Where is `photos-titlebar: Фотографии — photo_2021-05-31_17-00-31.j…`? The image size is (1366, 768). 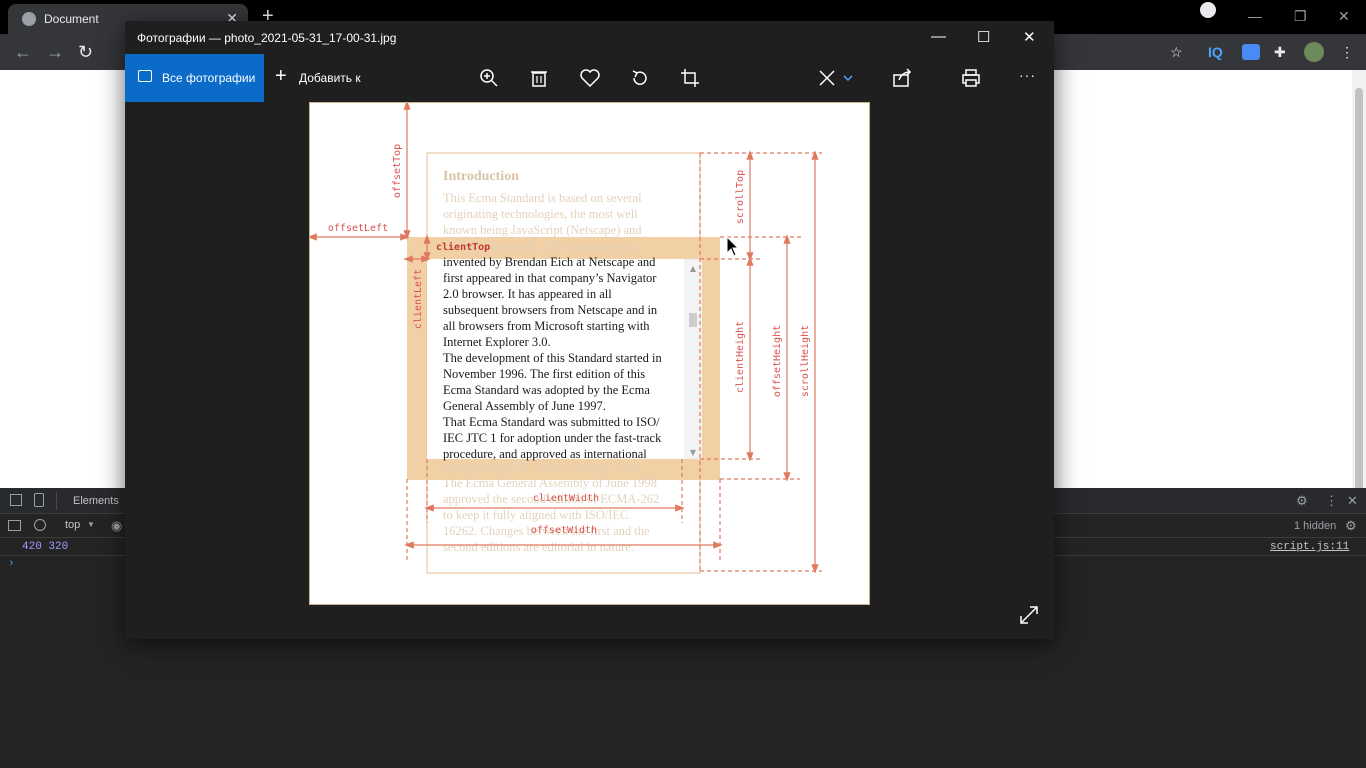 photos-titlebar: Фотографии — photo_2021-05-31_17-00-31.j… is located at coordinates (589, 37).